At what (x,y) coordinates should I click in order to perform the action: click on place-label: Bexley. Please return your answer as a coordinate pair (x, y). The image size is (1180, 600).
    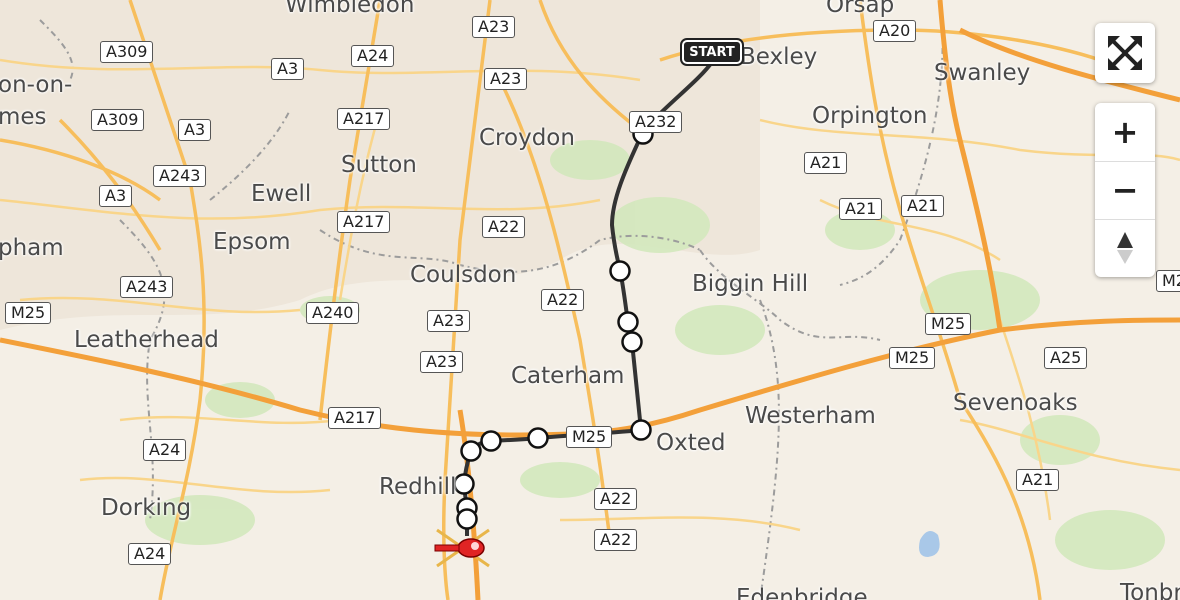
    Looking at the image, I should click on (779, 57).